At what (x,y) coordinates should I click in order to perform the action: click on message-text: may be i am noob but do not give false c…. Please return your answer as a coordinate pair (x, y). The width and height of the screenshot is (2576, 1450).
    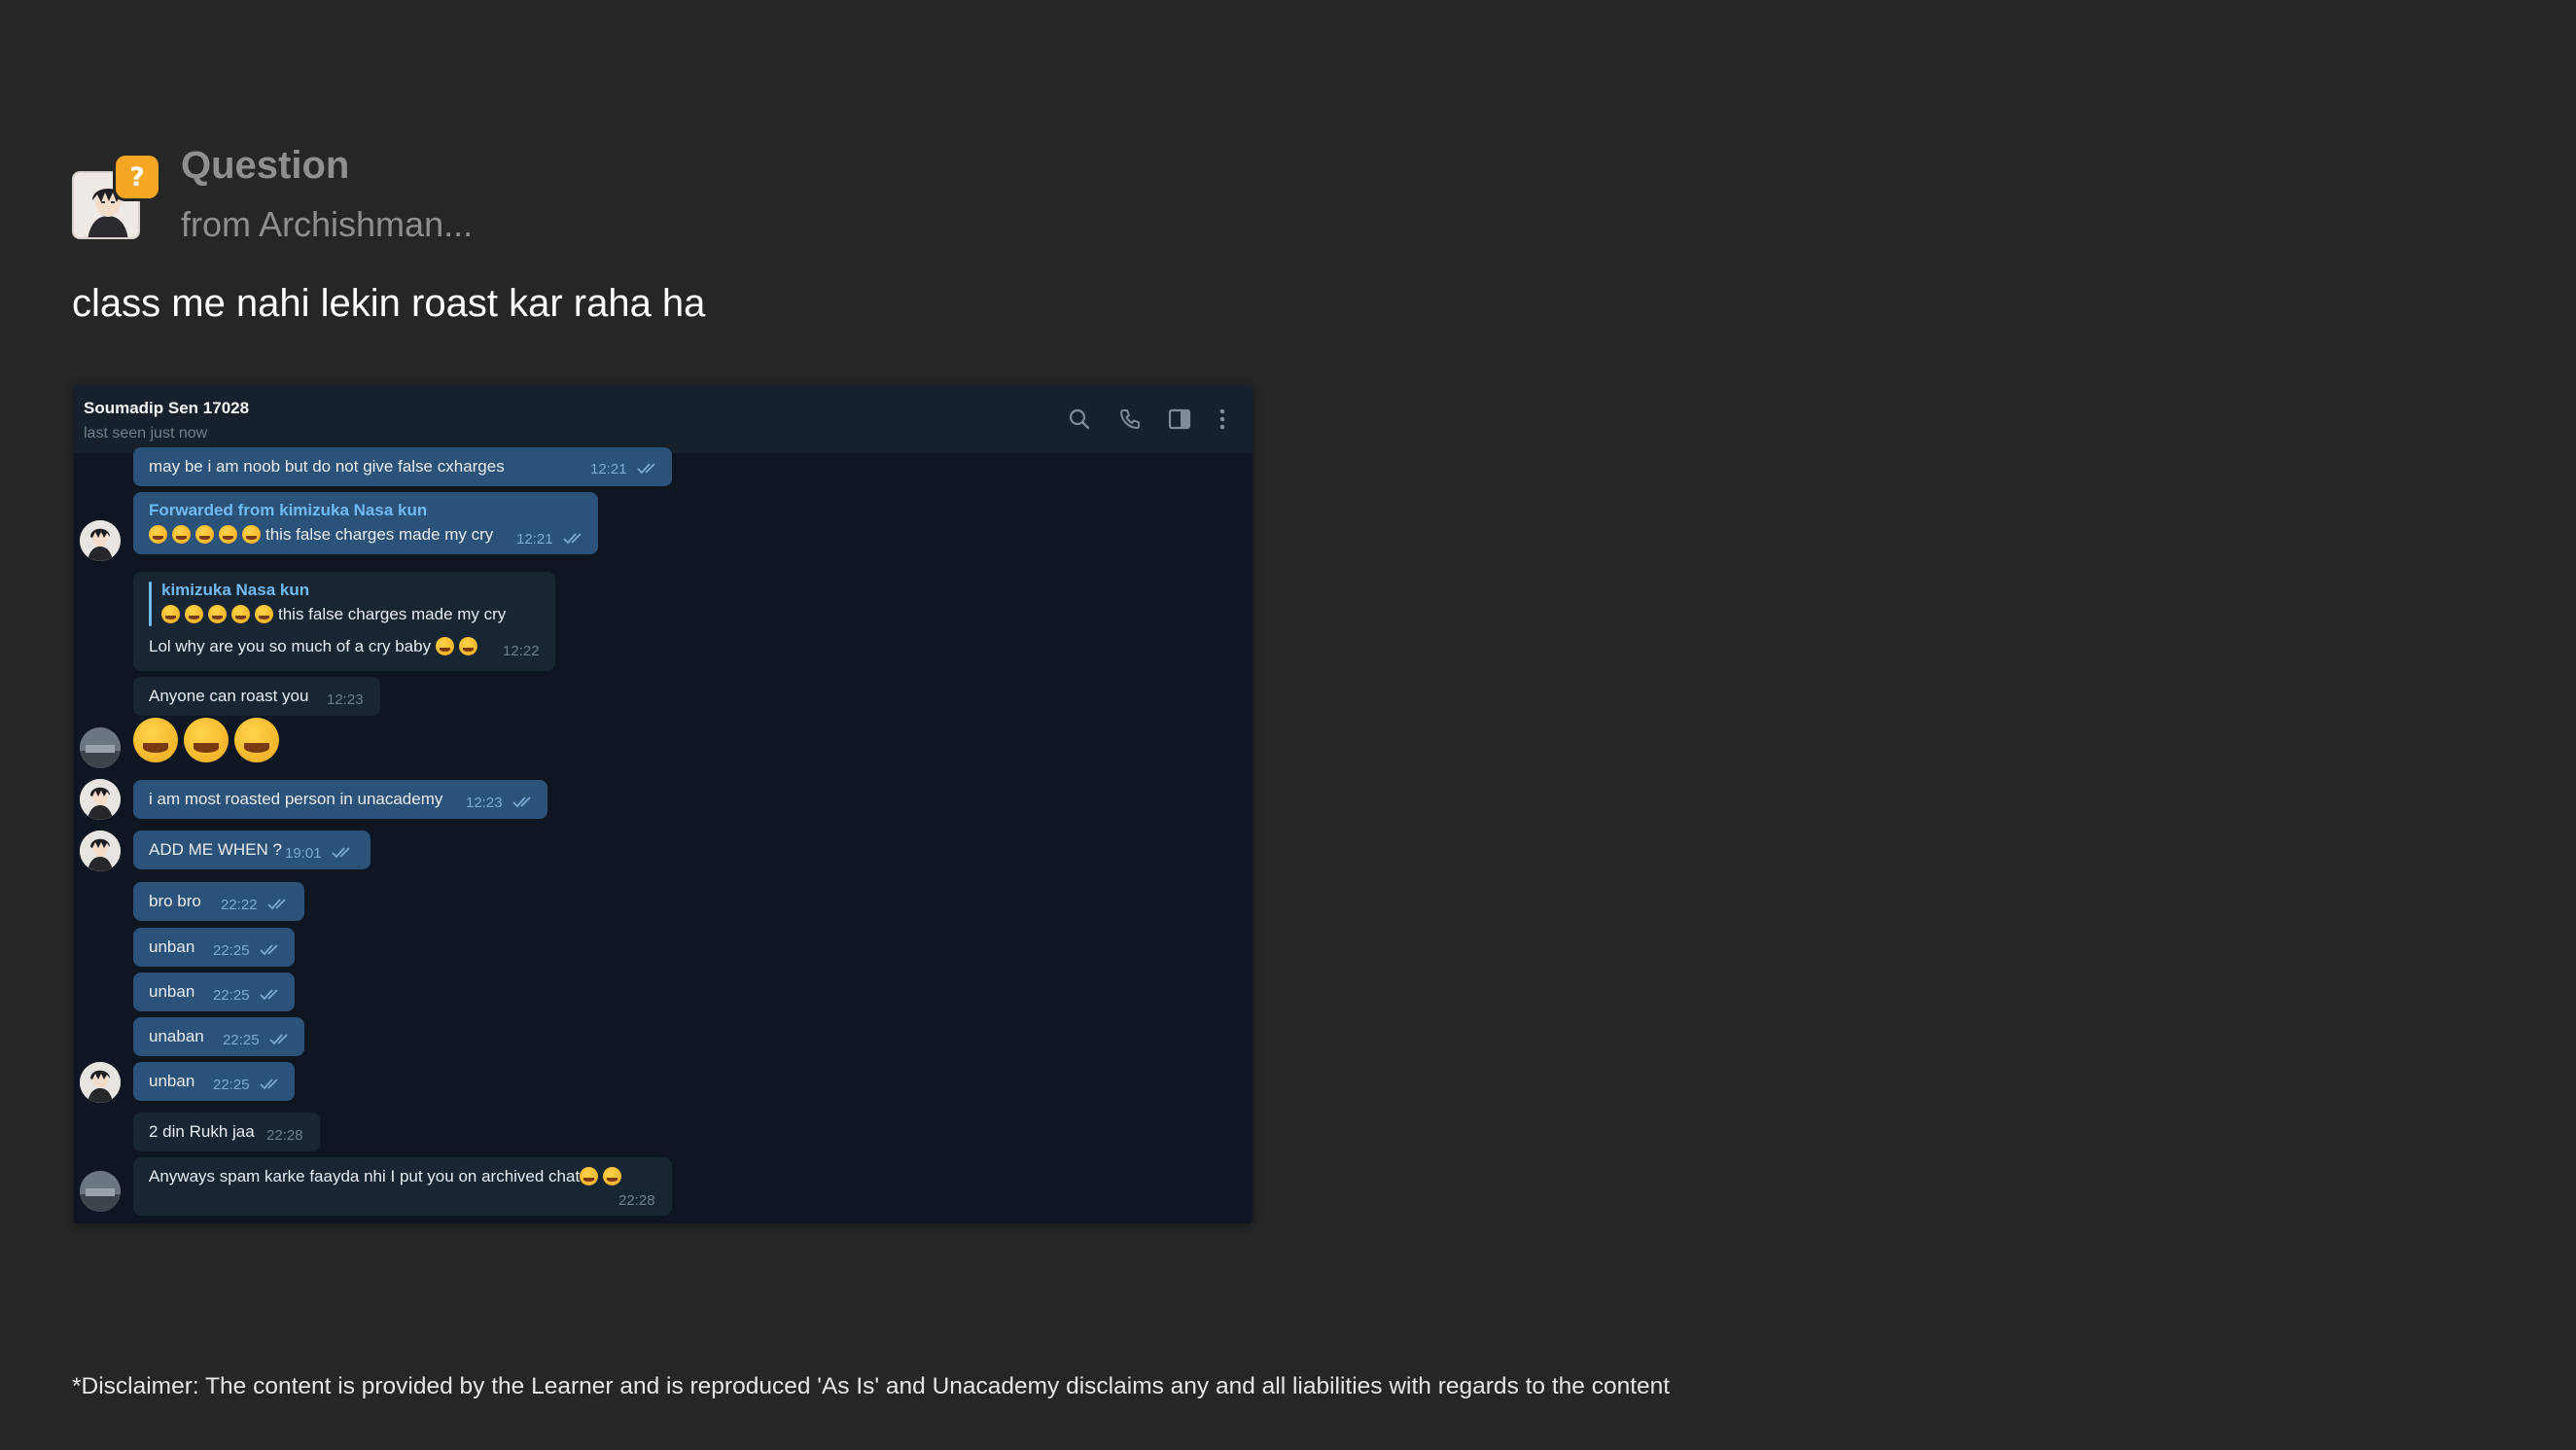
    Looking at the image, I should click on (327, 466).